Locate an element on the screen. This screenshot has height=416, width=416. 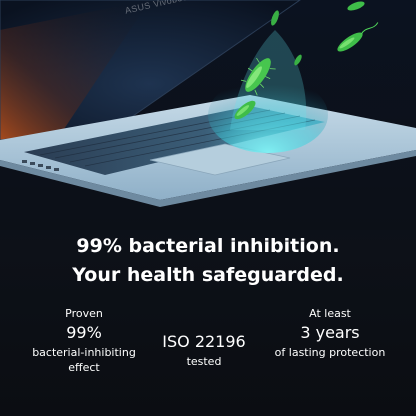
stat-mid-value: ISO 22196 is located at coordinates (204, 341).